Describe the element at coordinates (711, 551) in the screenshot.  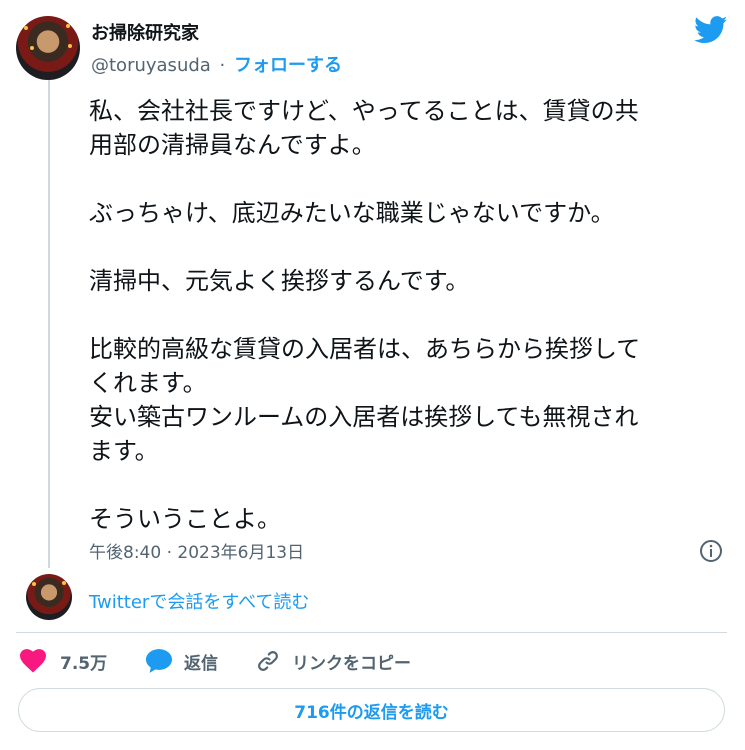
I see `info-icon` at that location.